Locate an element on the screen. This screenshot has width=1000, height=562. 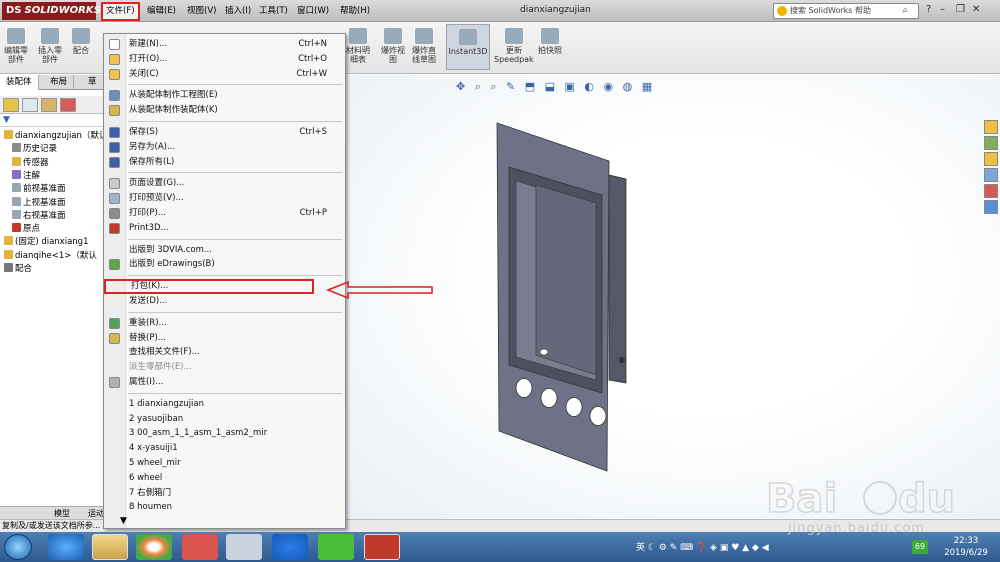
cmd-right-0: 材料明 细表 is located at coordinates (358, 46).